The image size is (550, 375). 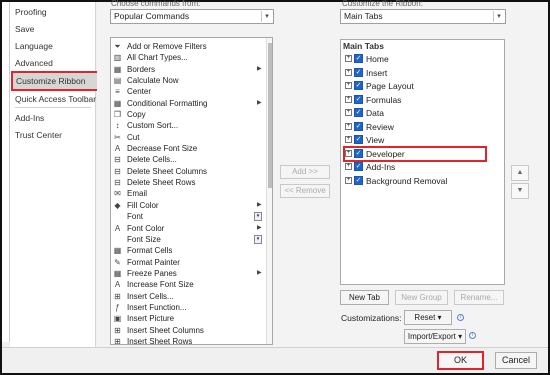 What do you see at coordinates (31, 12) in the screenshot?
I see `sidebar-item-proofing: Proofing` at bounding box center [31, 12].